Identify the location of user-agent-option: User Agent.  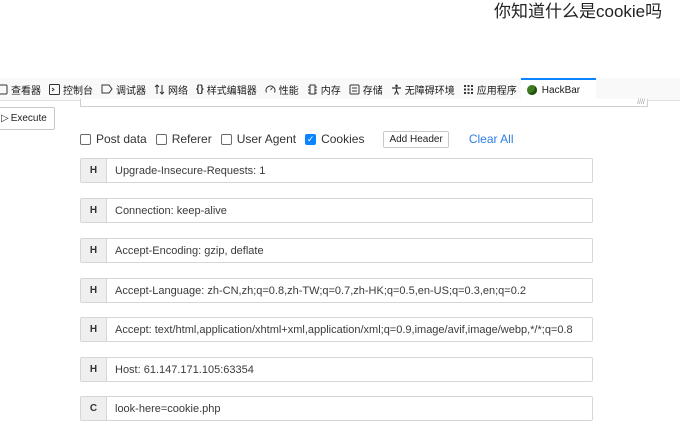
(258, 139).